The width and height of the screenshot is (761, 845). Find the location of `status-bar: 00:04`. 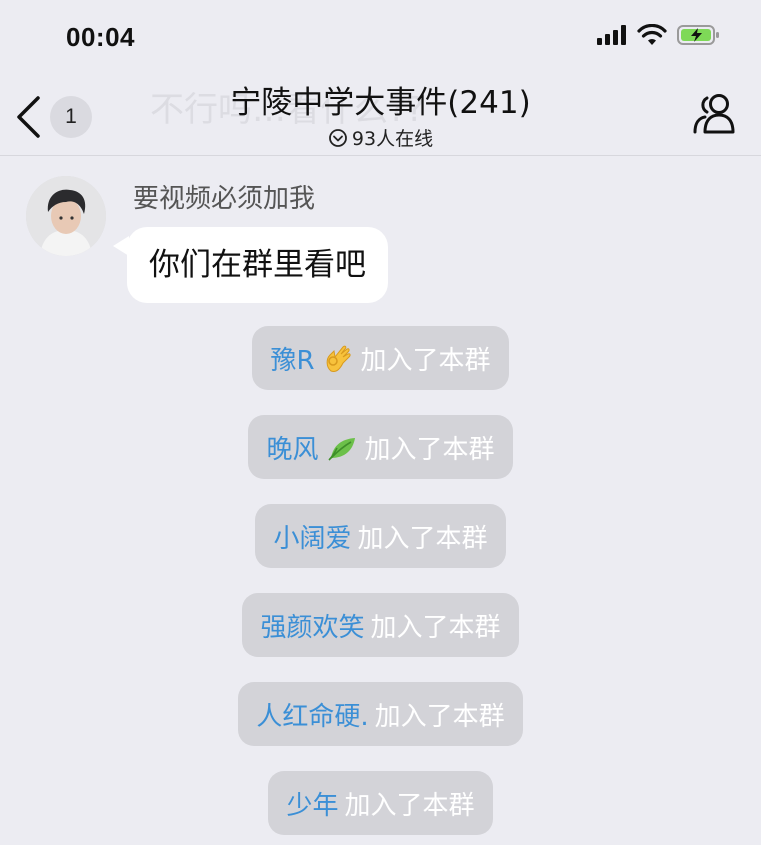

status-bar: 00:04 is located at coordinates (380, 36).